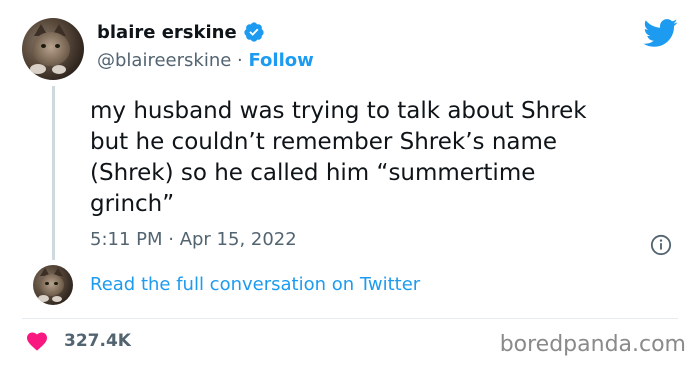  Describe the element at coordinates (350, 318) in the screenshot. I see `divider` at that location.